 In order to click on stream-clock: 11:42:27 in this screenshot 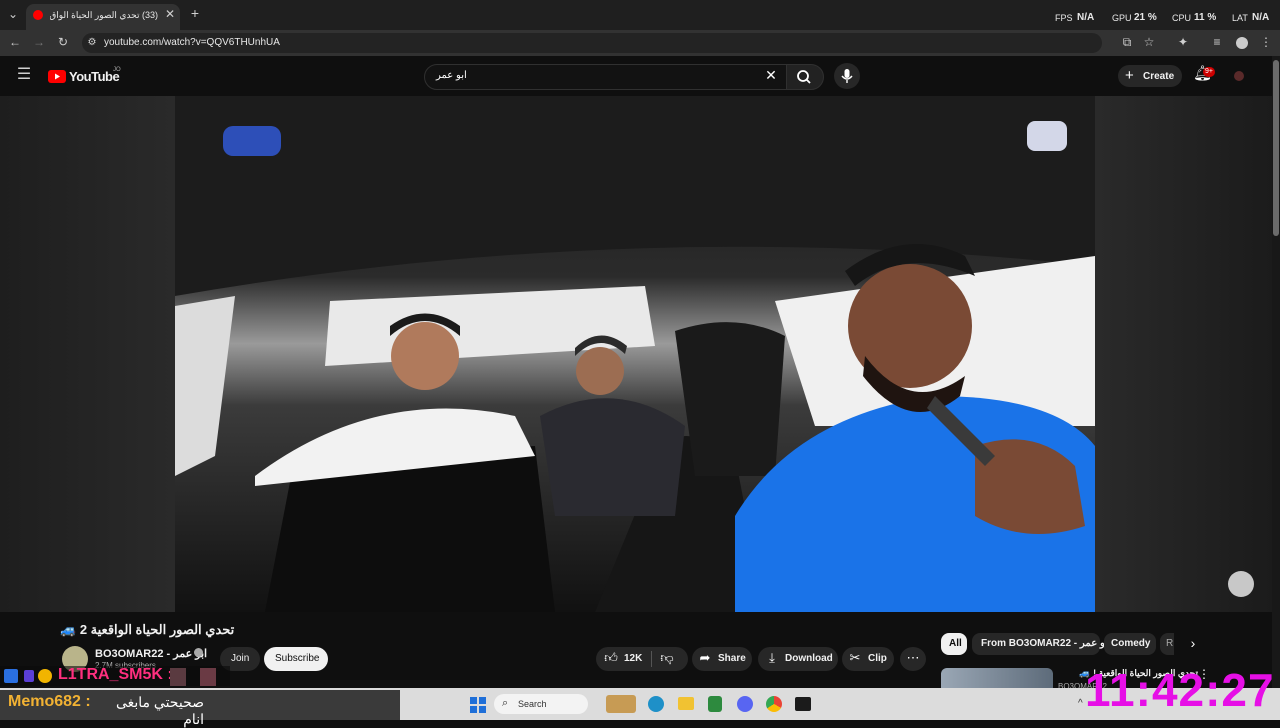, I will do `click(1180, 690)`.